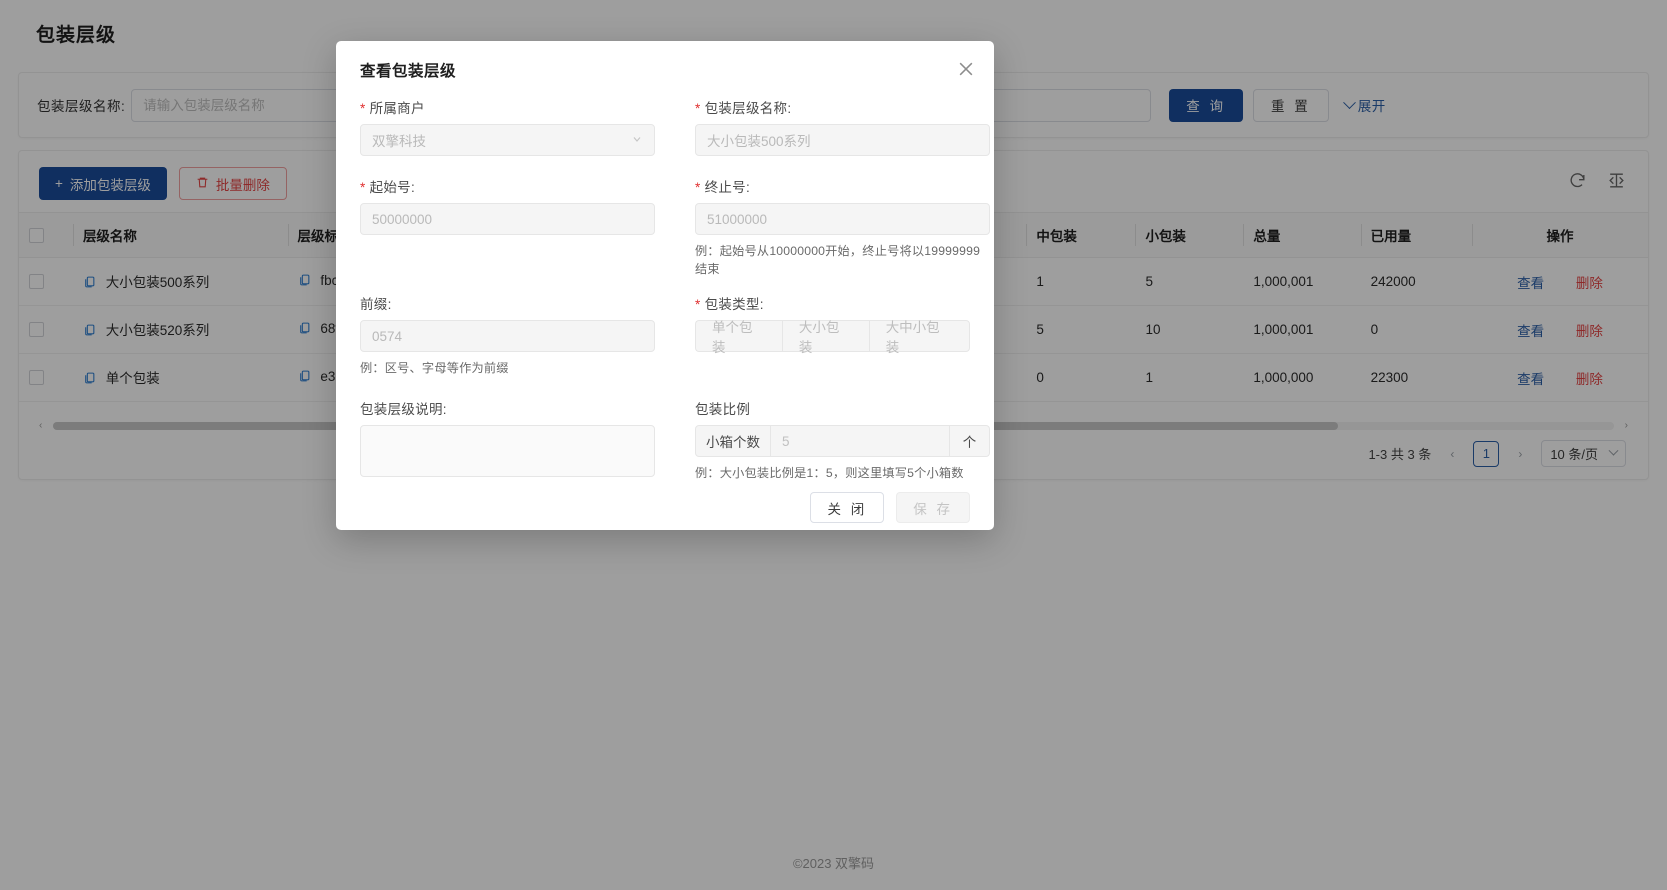 Image resolution: width=1667 pixels, height=890 pixels. I want to click on end-no-label: * 终止号:, so click(842, 186).